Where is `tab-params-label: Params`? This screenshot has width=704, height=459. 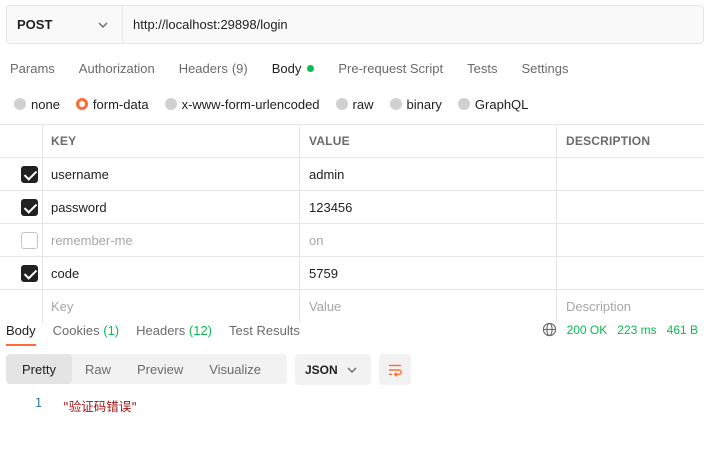
tab-params-label: Params is located at coordinates (32, 68).